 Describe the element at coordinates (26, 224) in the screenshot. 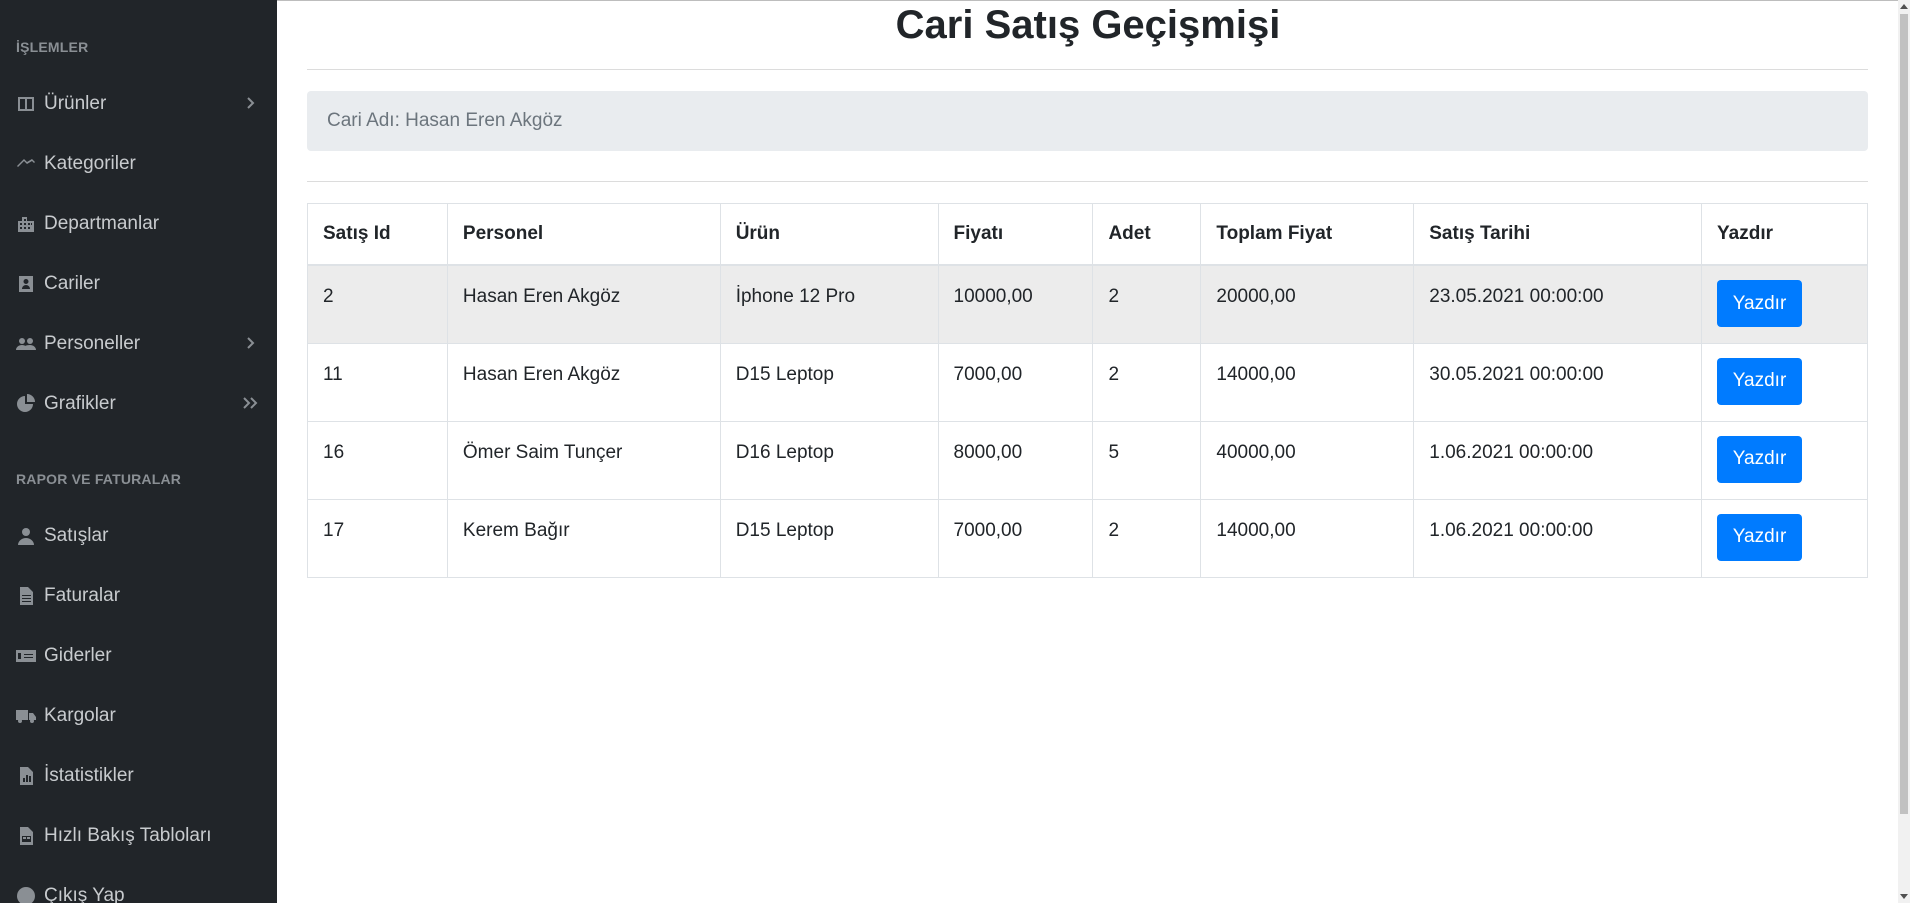

I see `building-icon` at that location.